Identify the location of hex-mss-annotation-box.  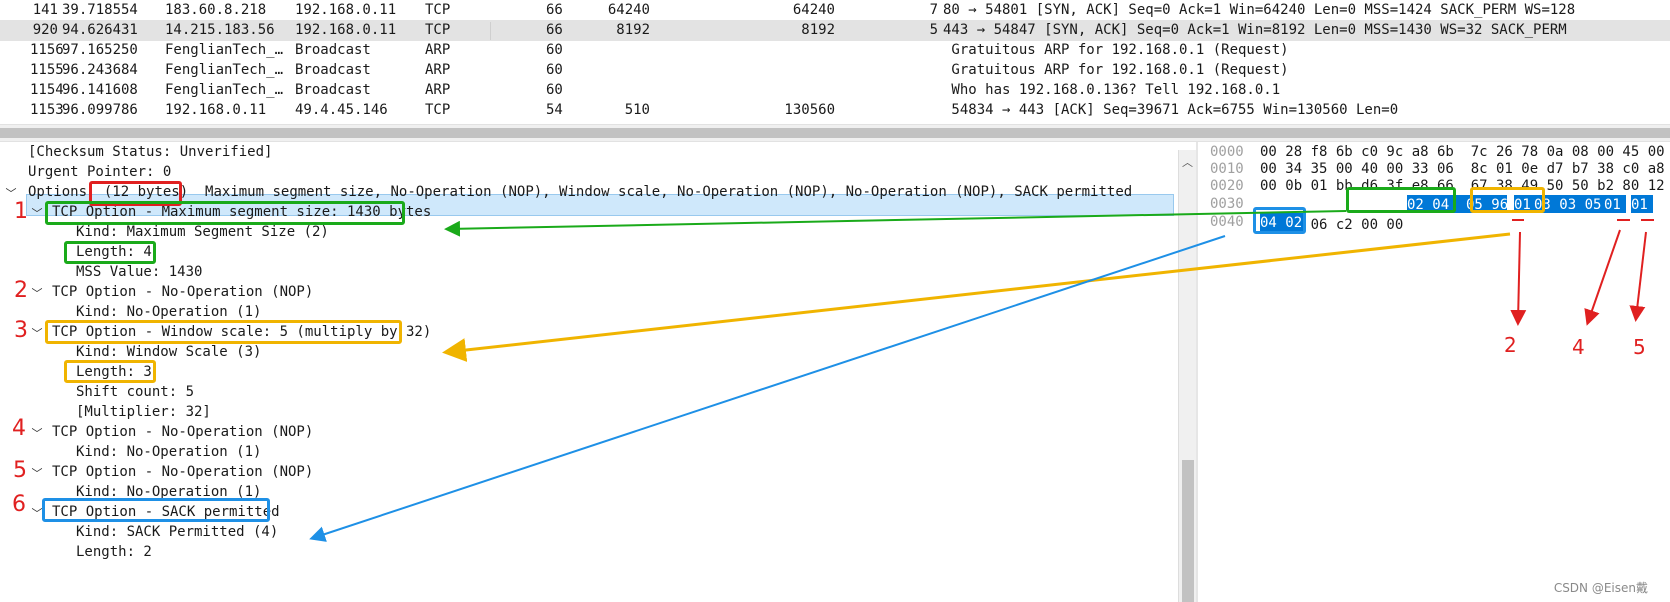
(1401, 200).